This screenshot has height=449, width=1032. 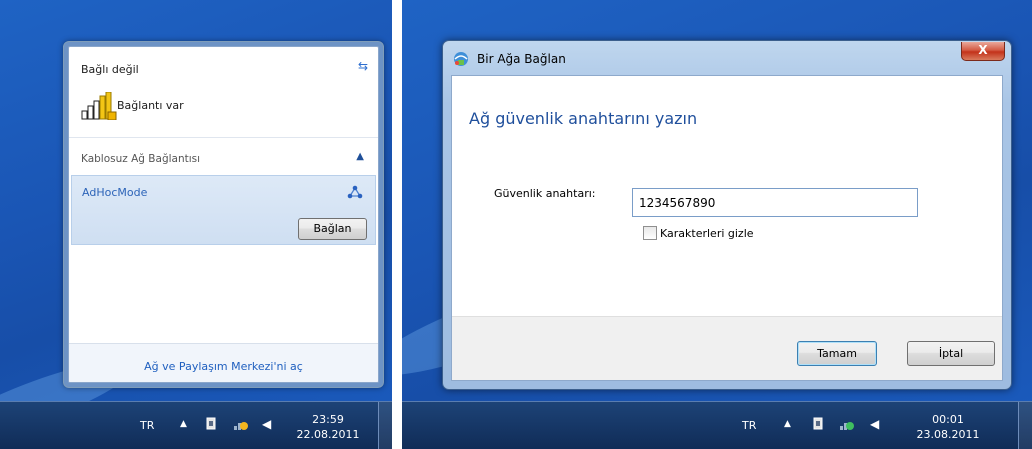 I want to click on network-list-item-adhocmode: AdHocMode Bağlan, so click(x=223, y=210).